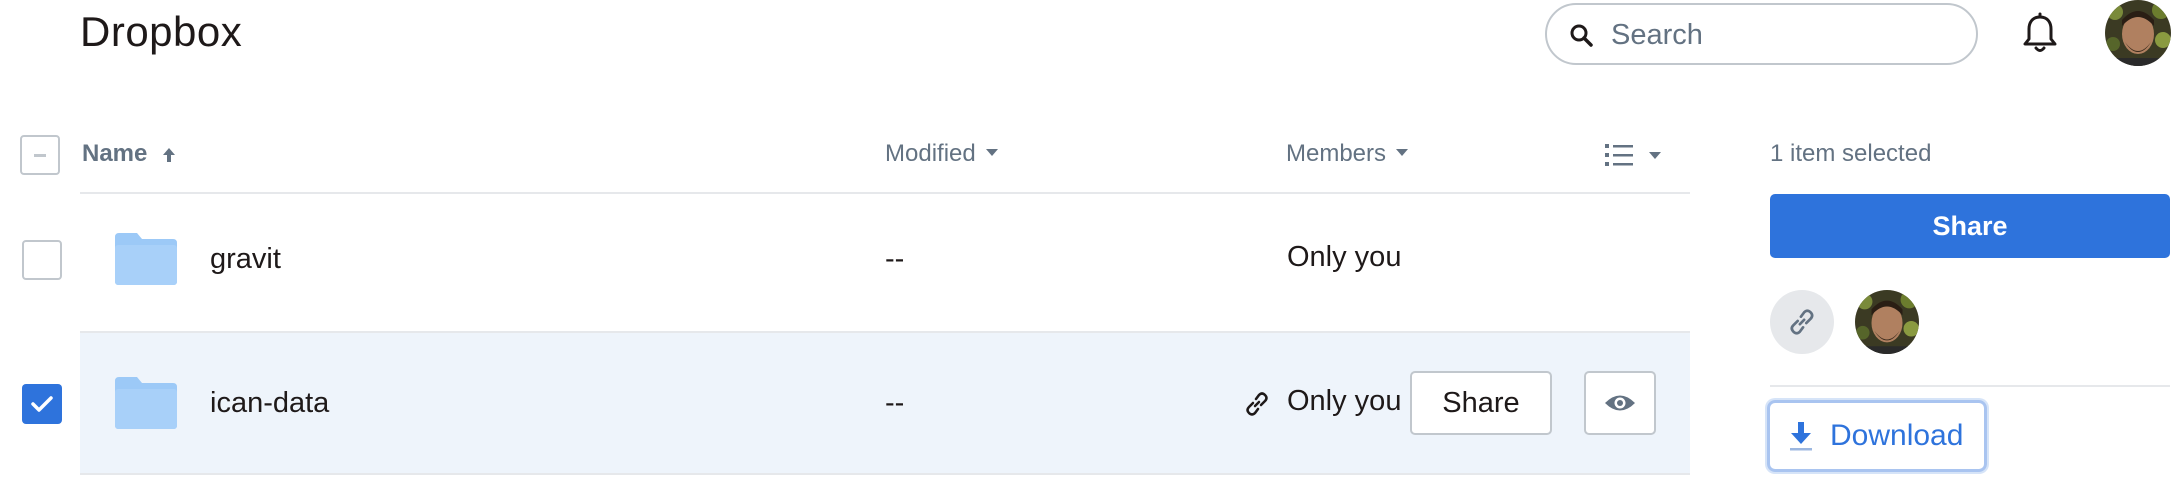  I want to click on column-header-name-label: Name, so click(115, 153).